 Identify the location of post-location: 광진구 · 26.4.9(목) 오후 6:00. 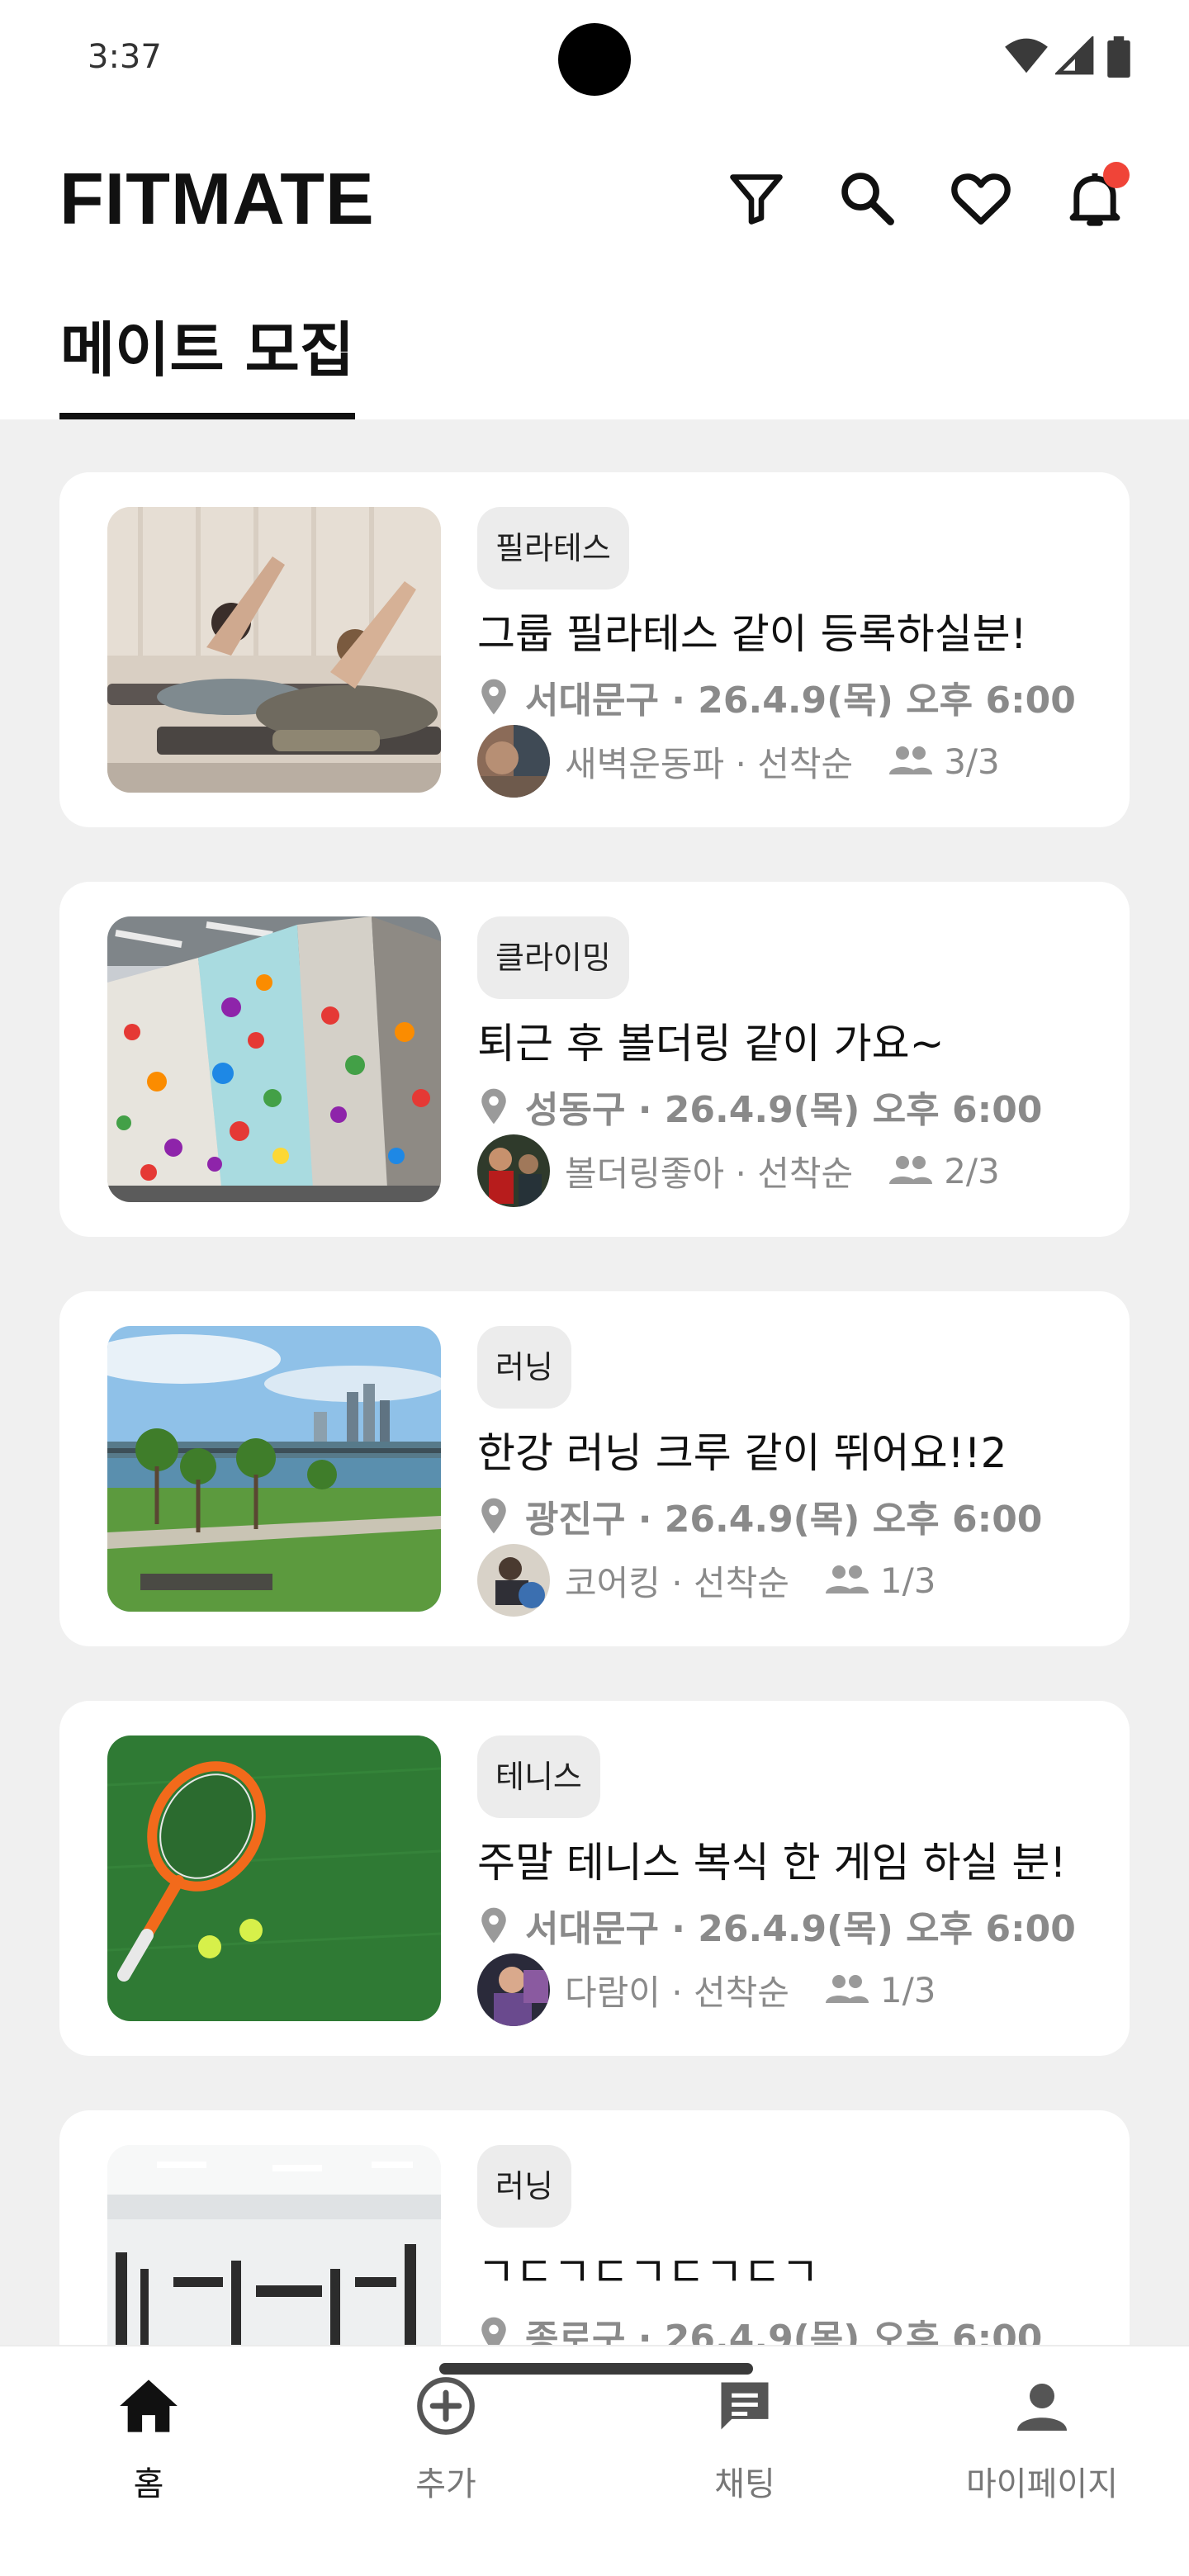
(759, 1515).